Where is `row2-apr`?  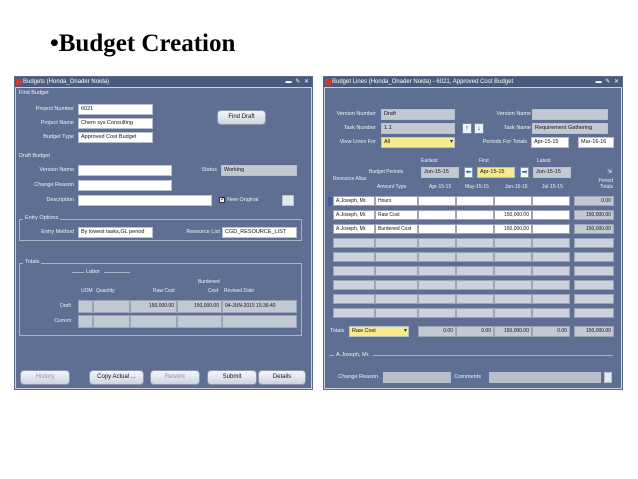 row2-apr is located at coordinates (437, 215).